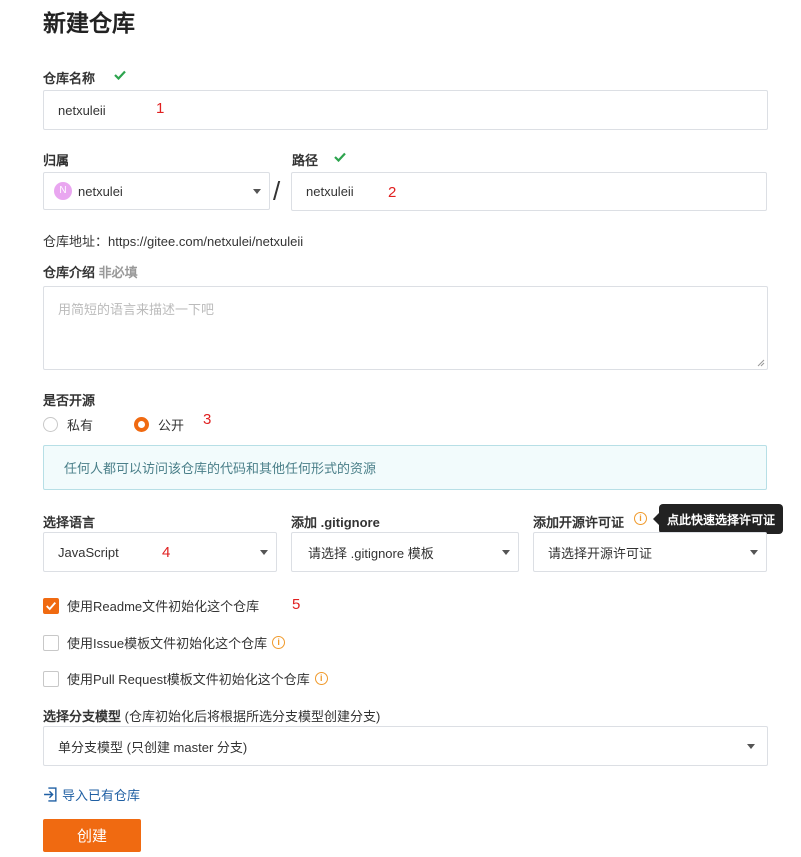  Describe the element at coordinates (392, 192) in the screenshot. I see `annotation-2: 2` at that location.